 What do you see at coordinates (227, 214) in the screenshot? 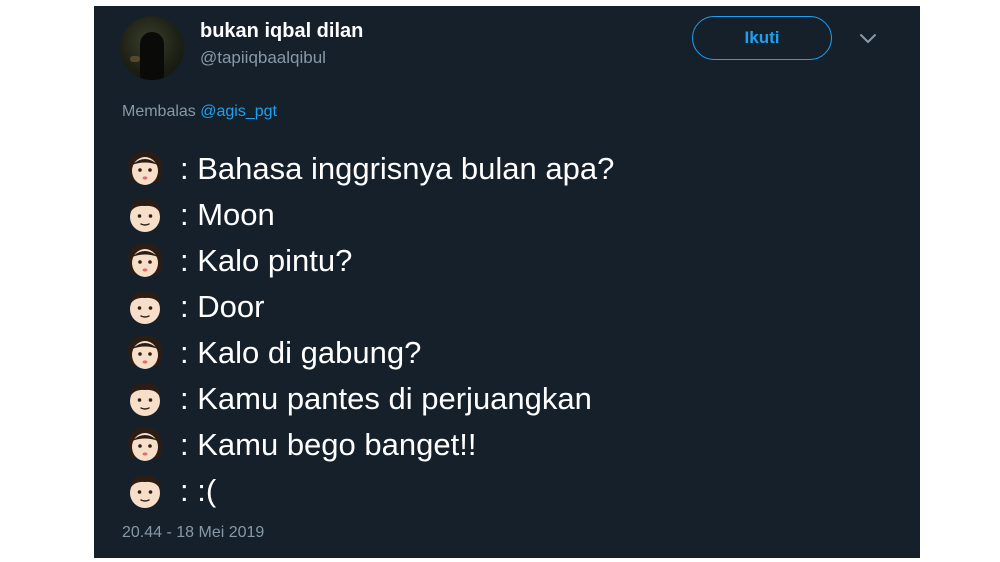
I see `dialogue-text: : Moon` at bounding box center [227, 214].